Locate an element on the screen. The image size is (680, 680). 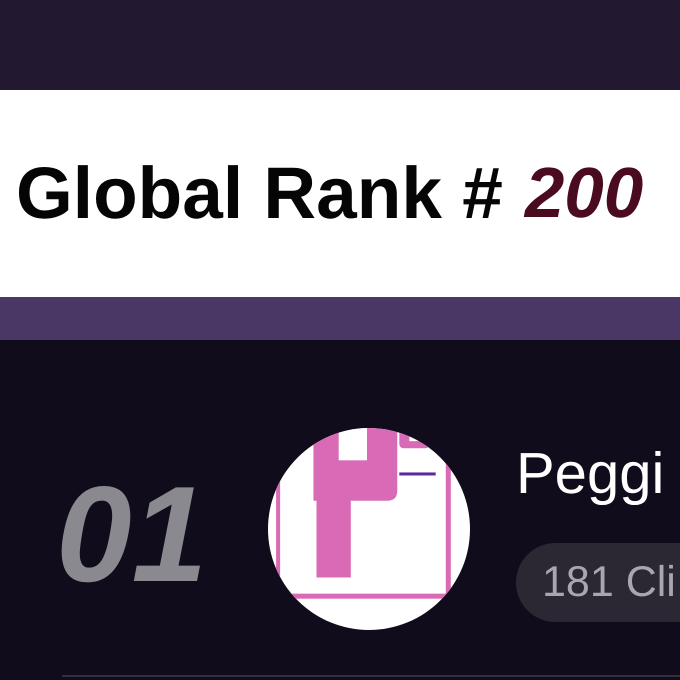
rank-label: Global Rank # is located at coordinates (259, 193).